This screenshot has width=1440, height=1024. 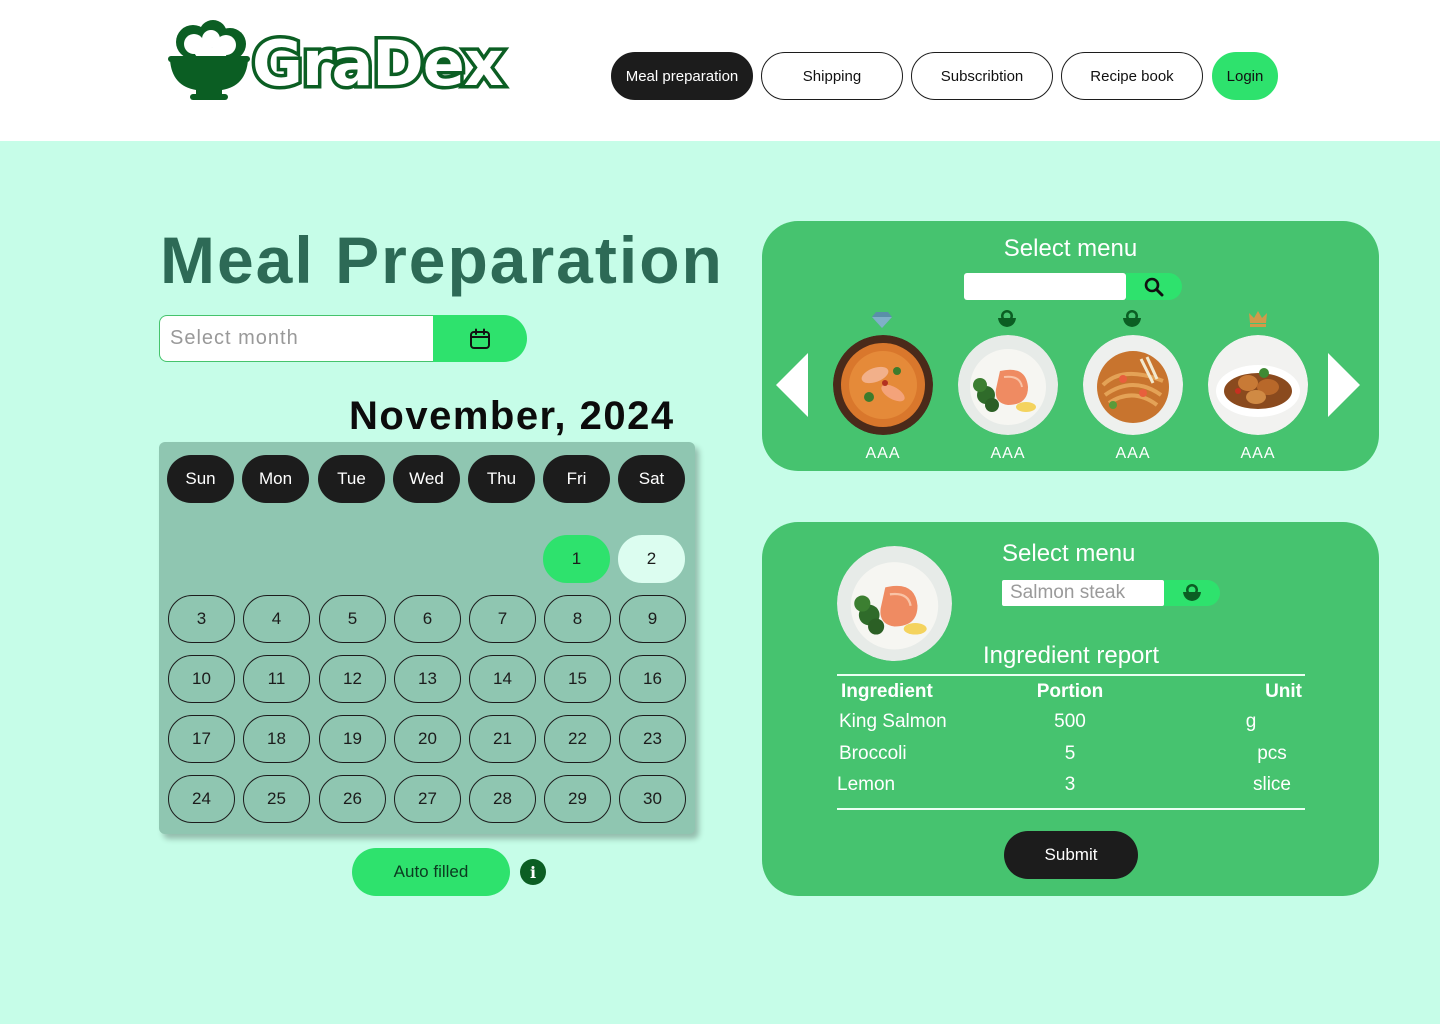 I want to click on table-cell-unit: slice, so click(x=1271, y=784).